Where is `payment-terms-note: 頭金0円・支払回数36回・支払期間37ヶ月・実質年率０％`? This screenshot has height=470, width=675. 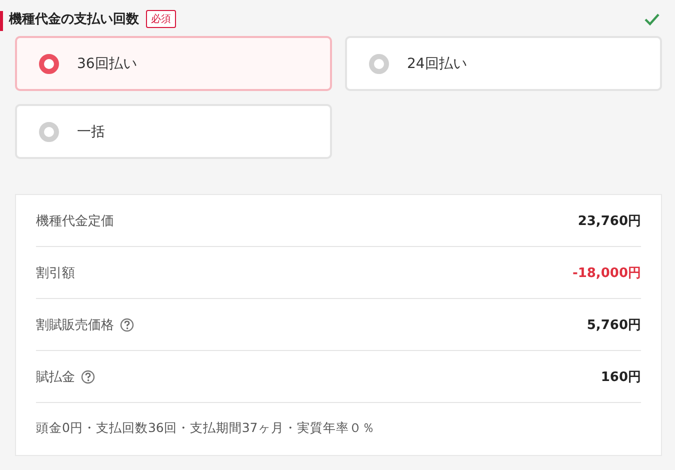 payment-terms-note: 頭金0円・支払回数36回・支払期間37ヶ月・実質年率０％ is located at coordinates (206, 428).